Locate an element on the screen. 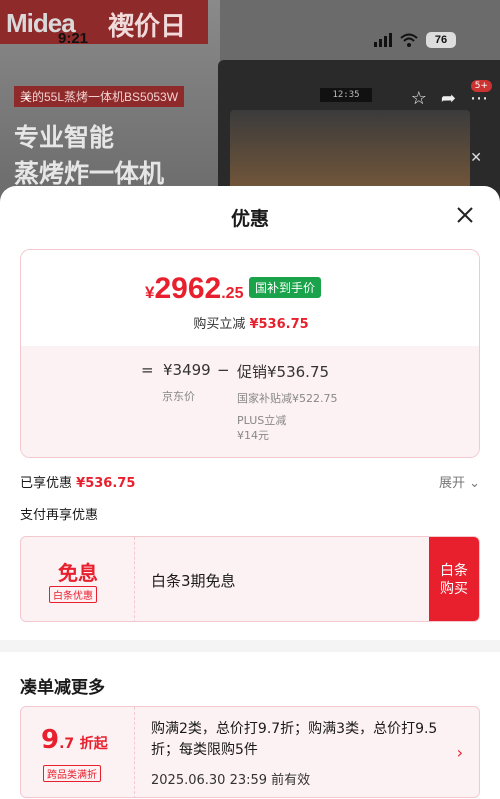 Image resolution: width=500 pixels, height=799 pixels. star-icon: ☆ is located at coordinates (419, 98).